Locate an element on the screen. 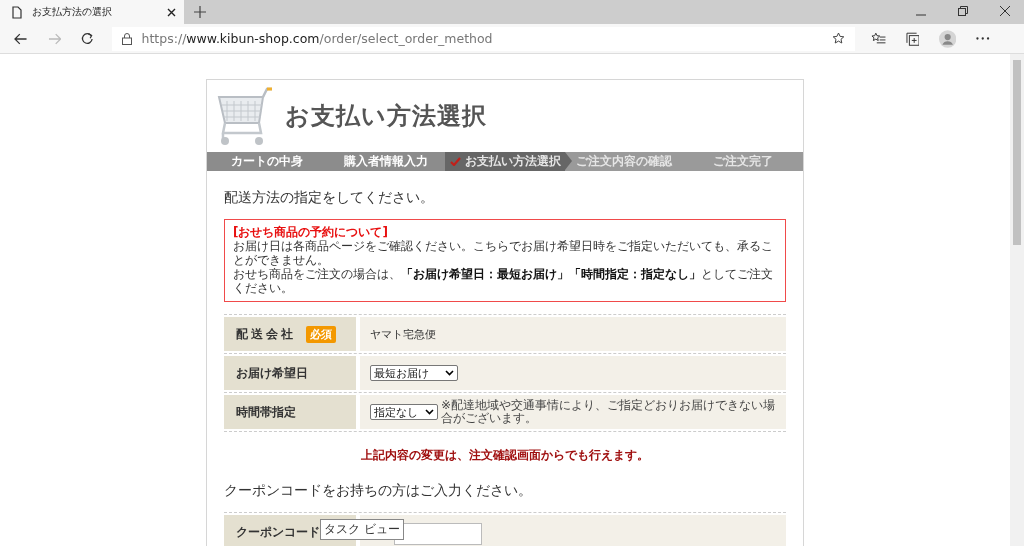  field-label: クーポンコード is located at coordinates (278, 532).